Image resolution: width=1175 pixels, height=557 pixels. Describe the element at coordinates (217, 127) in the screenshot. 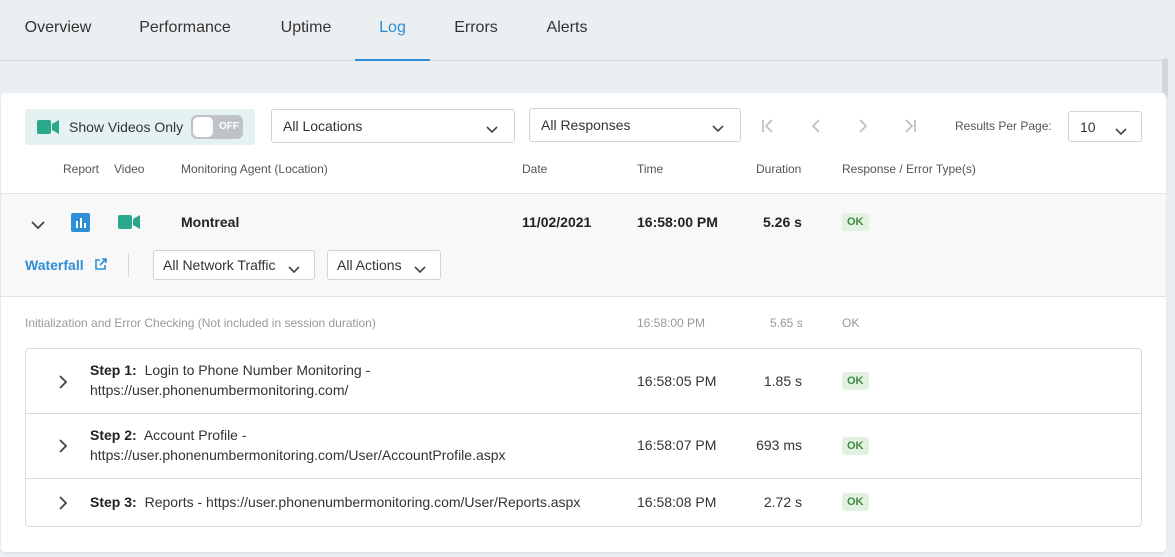

I see `show-videos-switch: OFF` at that location.